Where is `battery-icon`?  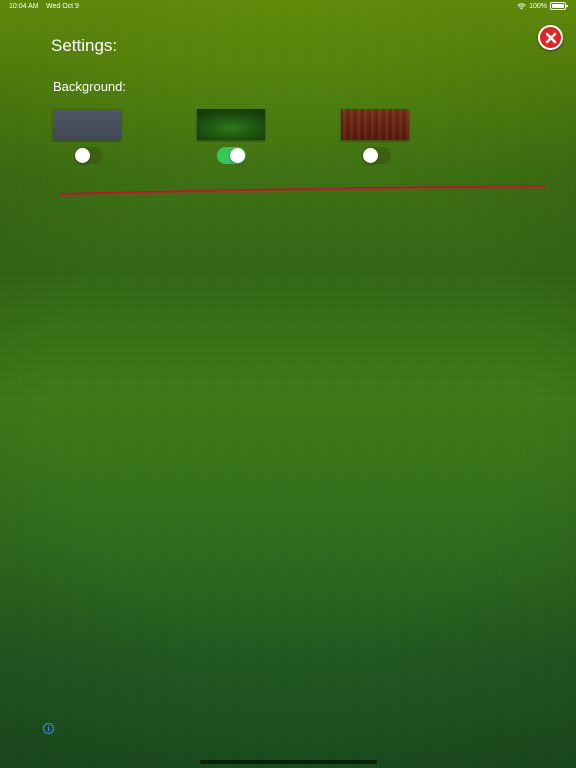 battery-icon is located at coordinates (559, 6).